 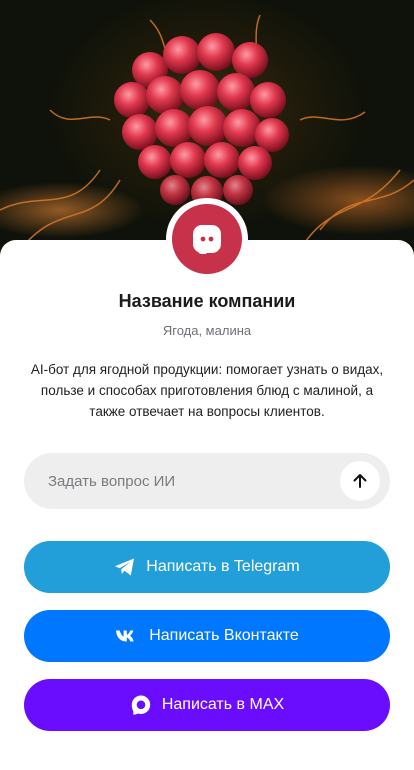 What do you see at coordinates (207, 301) in the screenshot?
I see `company-name: Название компании` at bounding box center [207, 301].